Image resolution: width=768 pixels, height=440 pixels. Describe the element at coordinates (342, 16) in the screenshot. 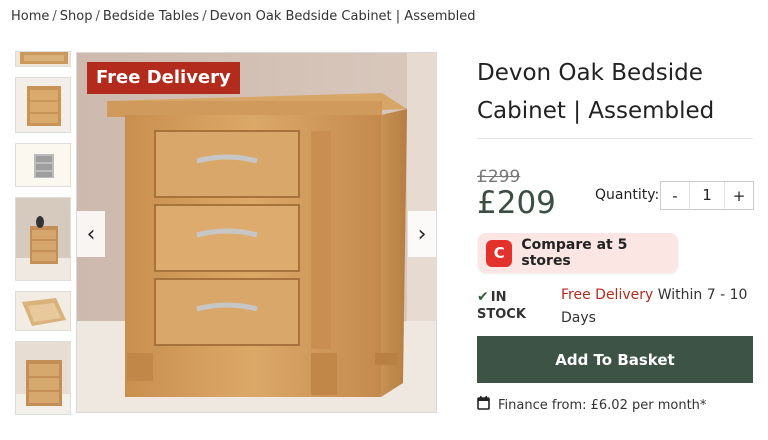

I see `breadcrumb-current: Devon Oak Bedside Cabinet | Assembled` at that location.